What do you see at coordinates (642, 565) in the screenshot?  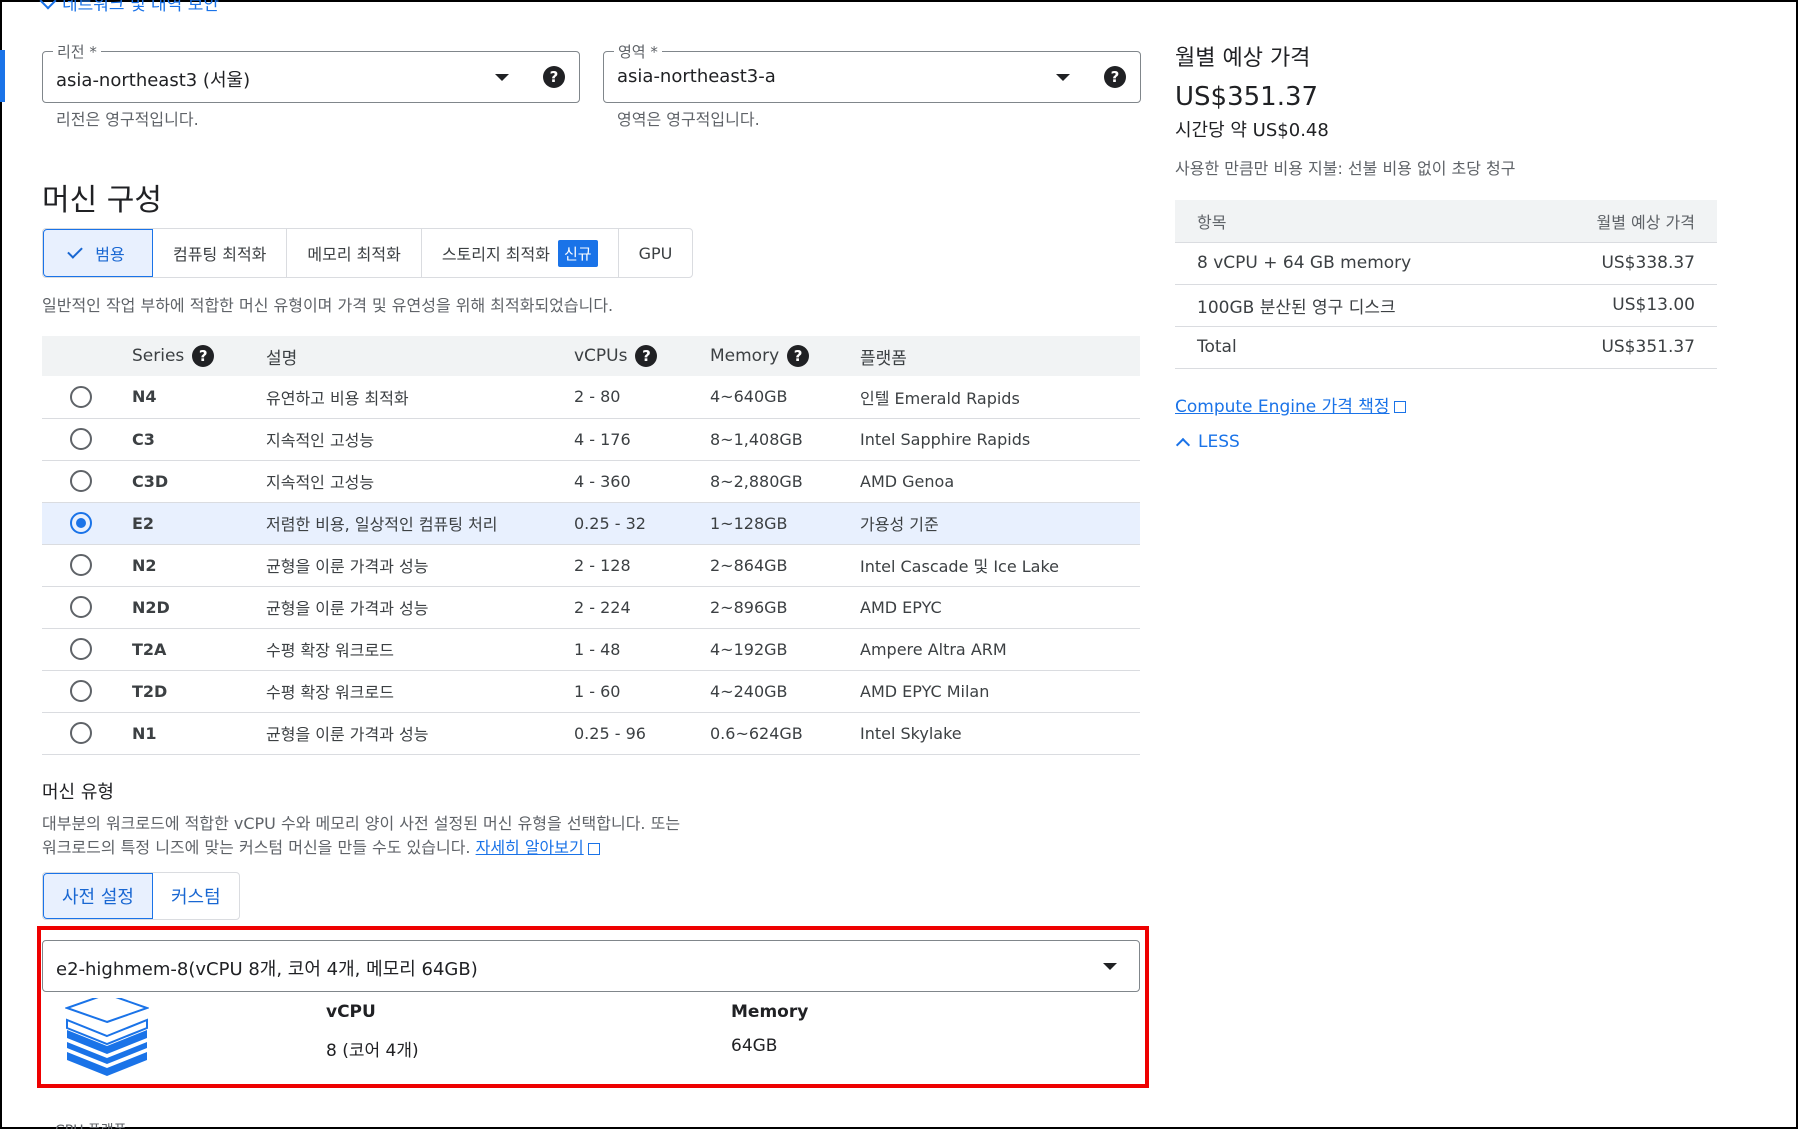 I see `series-vcpus: 2 - 128` at bounding box center [642, 565].